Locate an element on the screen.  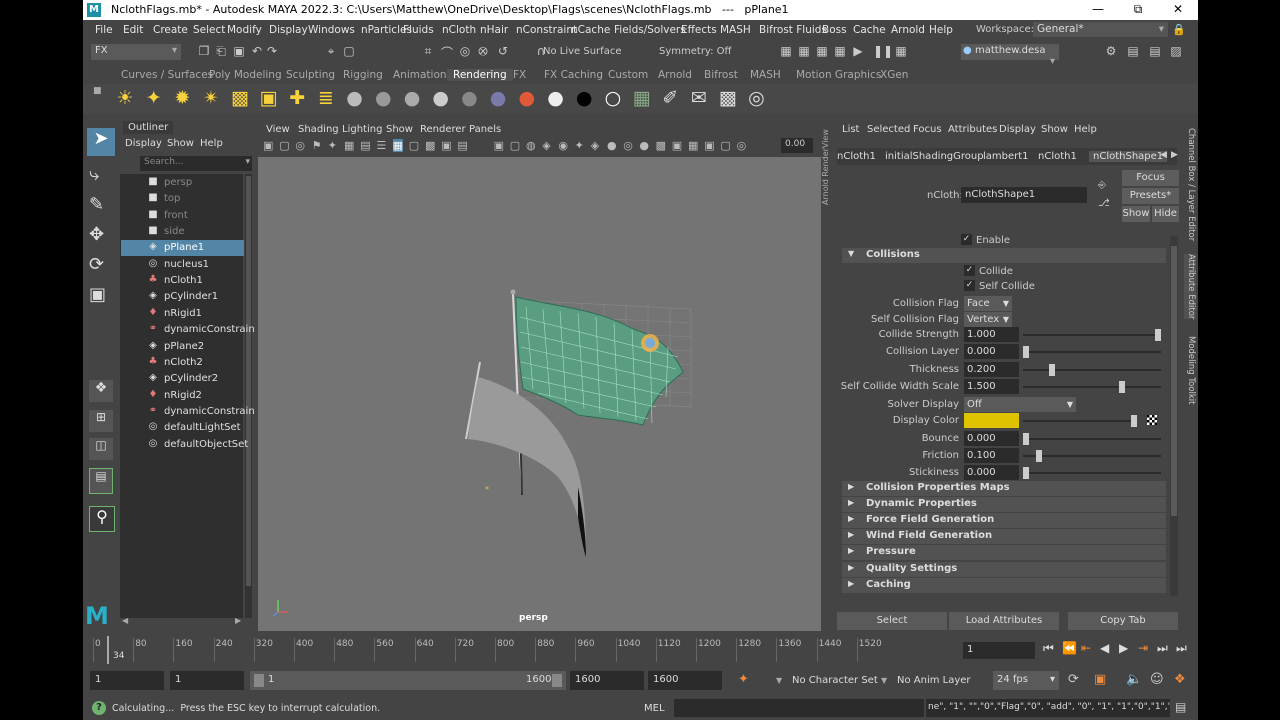
menu-boss: Boss is located at coordinates (834, 30).